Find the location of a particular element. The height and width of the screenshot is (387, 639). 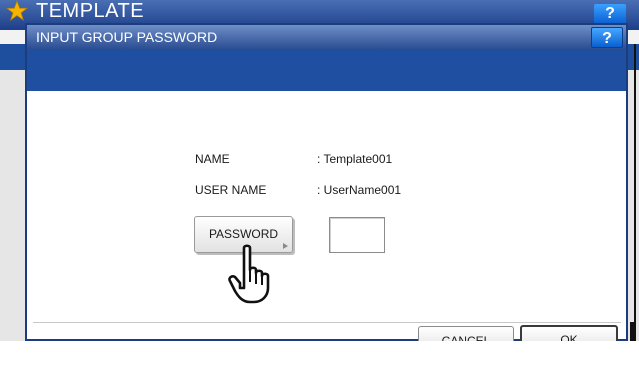

triangle-right-icon is located at coordinates (285, 246).